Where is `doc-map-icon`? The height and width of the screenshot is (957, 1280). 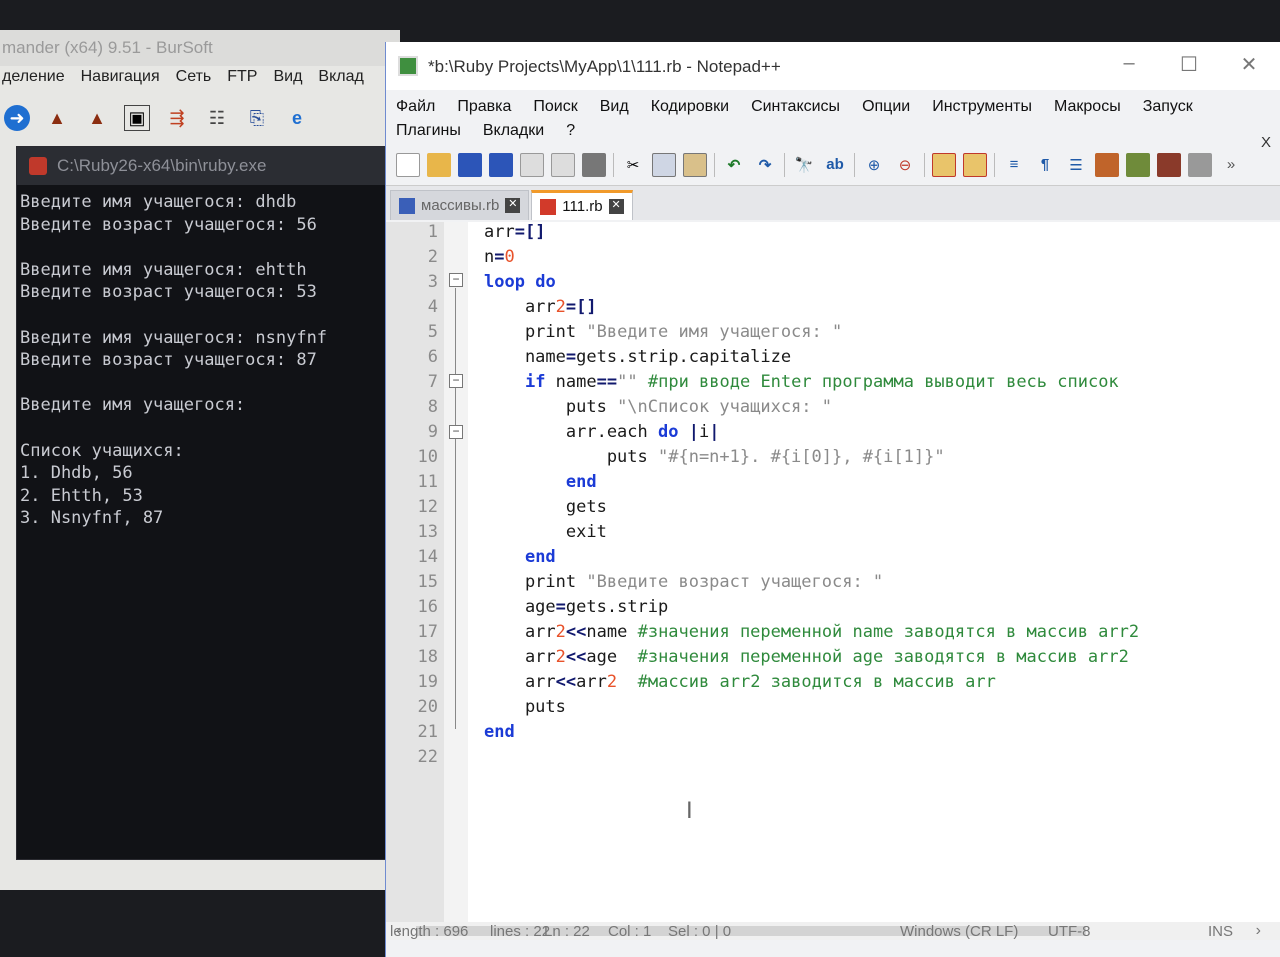
doc-map-icon is located at coordinates (1138, 164).